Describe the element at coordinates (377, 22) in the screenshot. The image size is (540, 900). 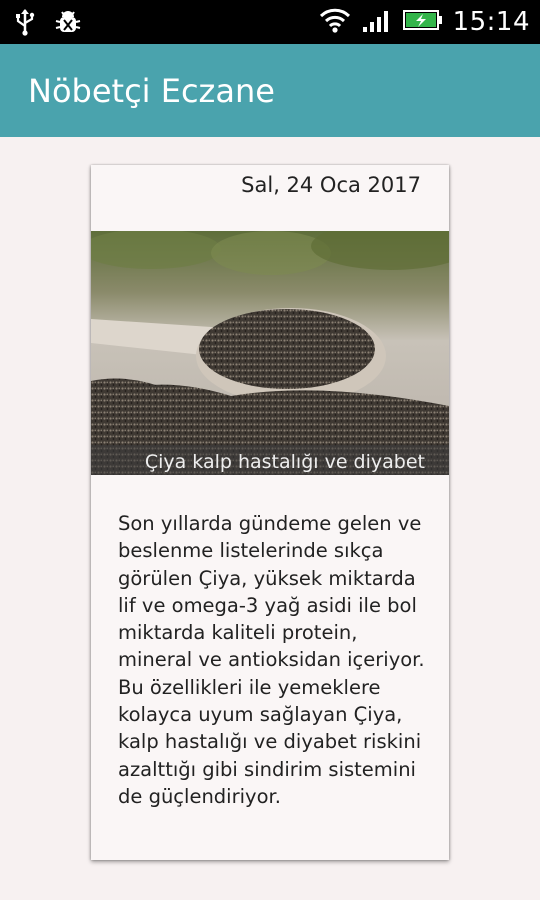
I see `signal-icon` at that location.